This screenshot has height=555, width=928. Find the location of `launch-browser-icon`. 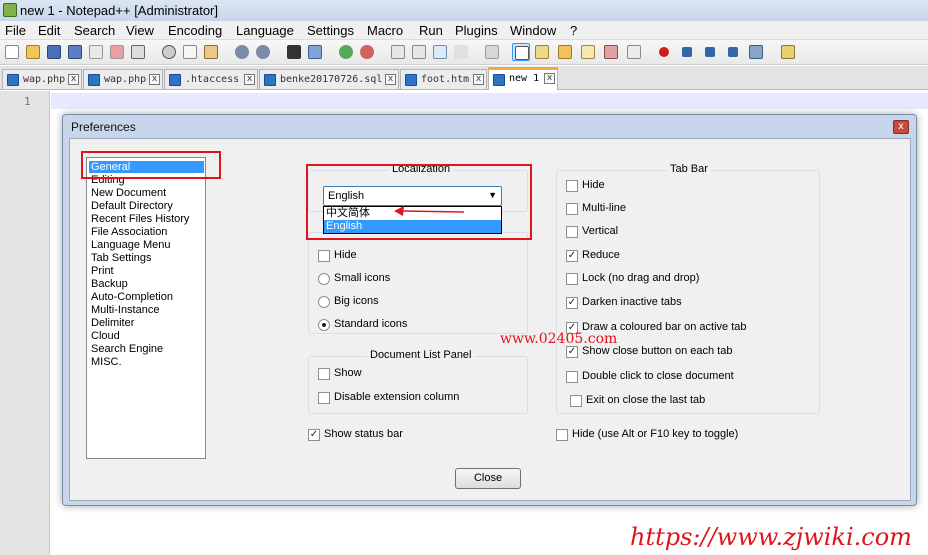

launch-browser-icon is located at coordinates (788, 52).